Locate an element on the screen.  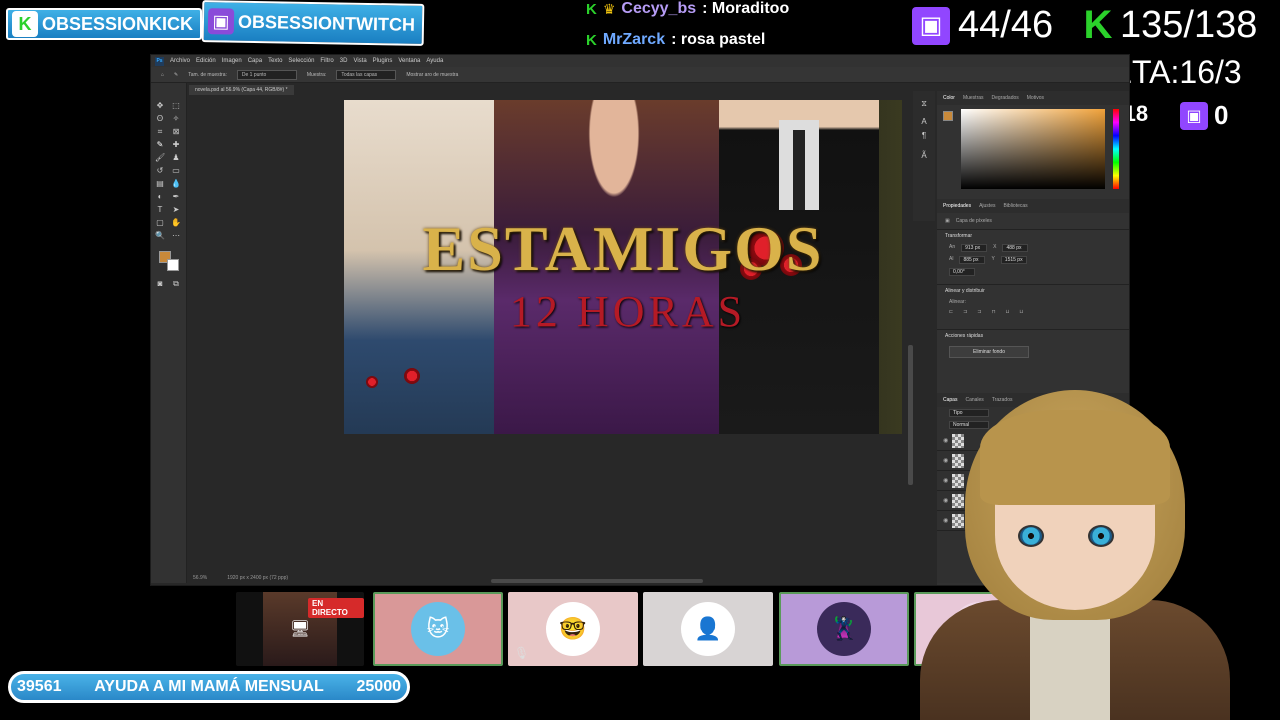
healing-tool-icon: ✚ is located at coordinates (176, 145).